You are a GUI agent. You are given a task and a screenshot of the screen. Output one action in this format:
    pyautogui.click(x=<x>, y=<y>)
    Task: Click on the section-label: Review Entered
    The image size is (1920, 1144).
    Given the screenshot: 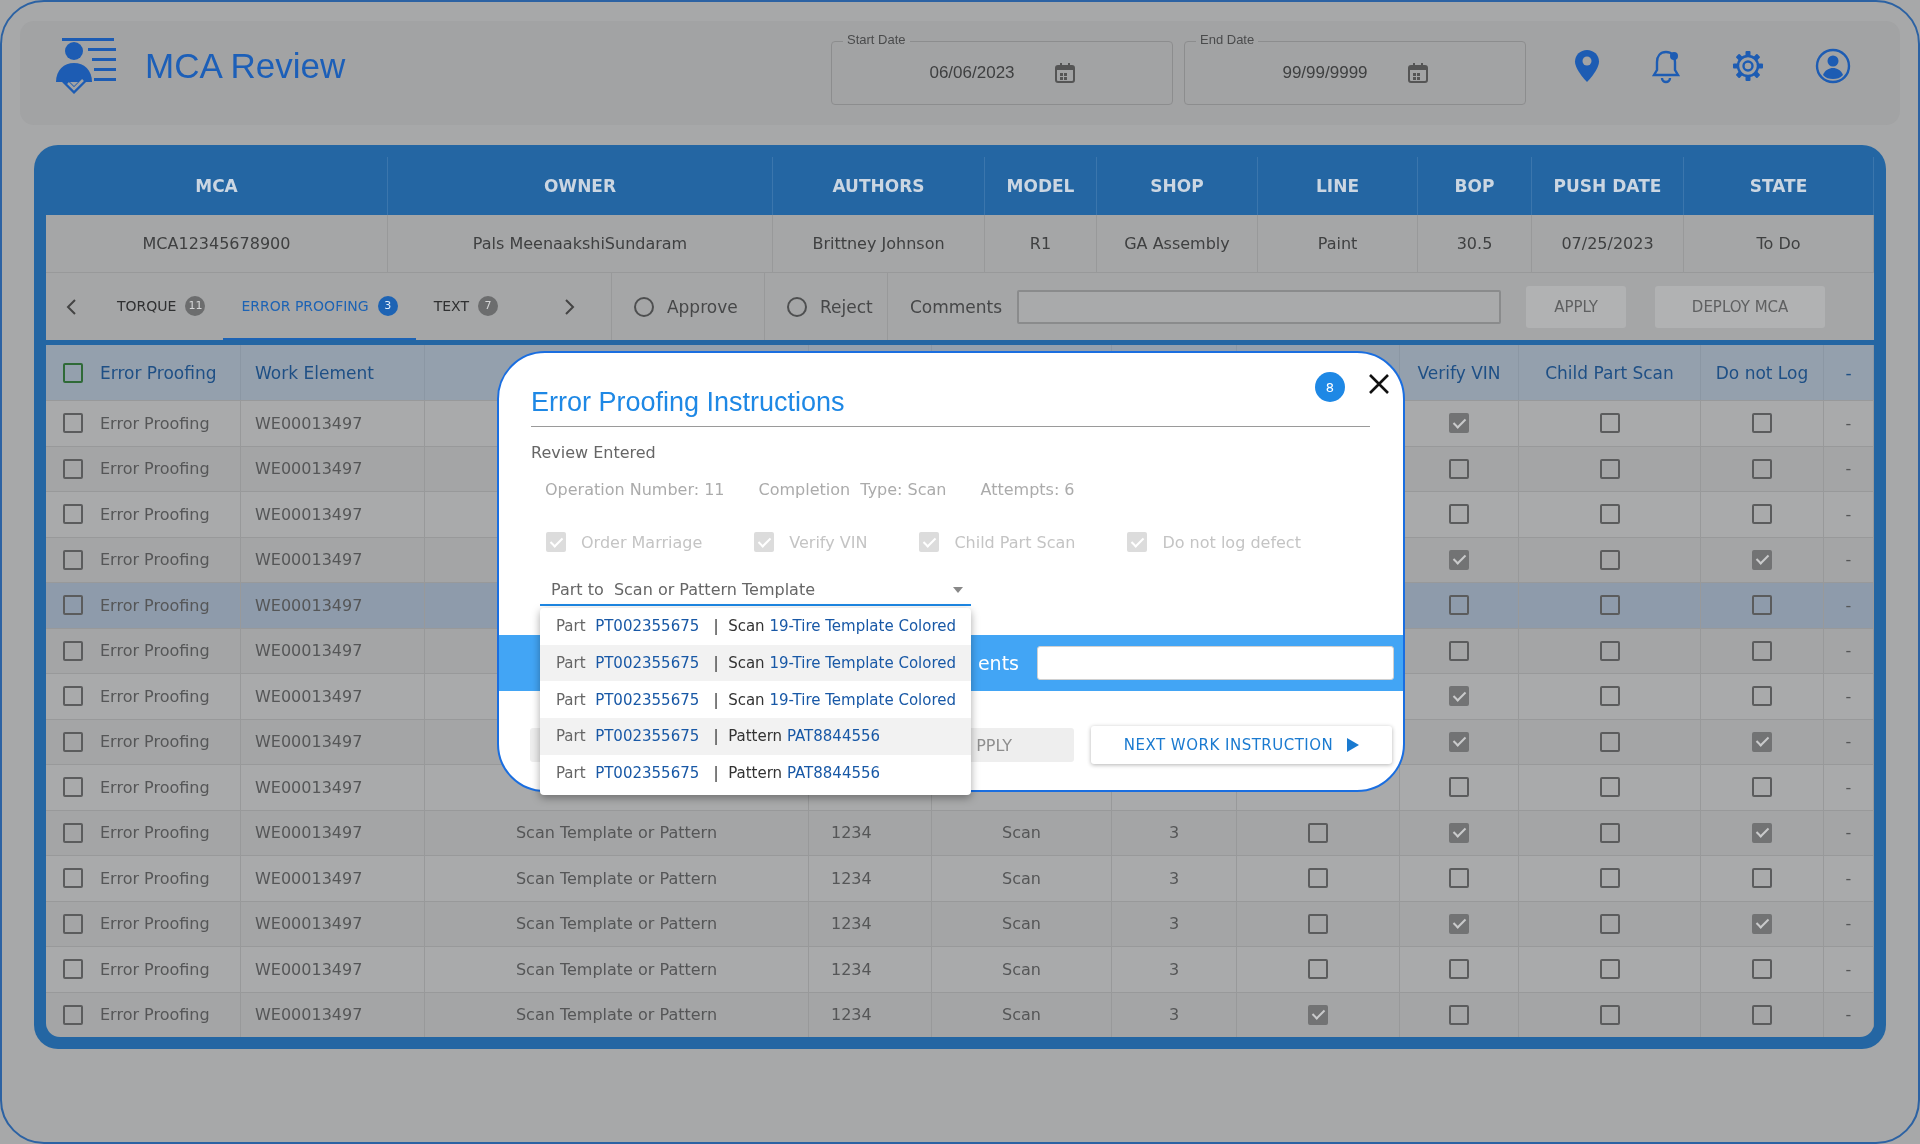 What is the action you would take?
    pyautogui.click(x=594, y=453)
    